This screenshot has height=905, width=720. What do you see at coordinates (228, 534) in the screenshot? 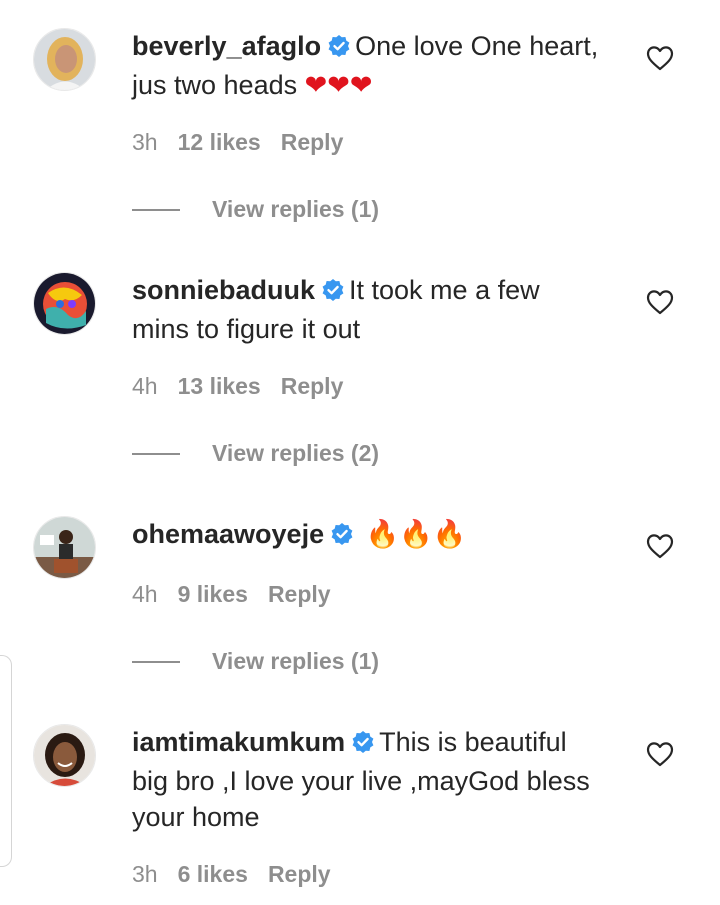
I see `username: ohemaawoyeje` at bounding box center [228, 534].